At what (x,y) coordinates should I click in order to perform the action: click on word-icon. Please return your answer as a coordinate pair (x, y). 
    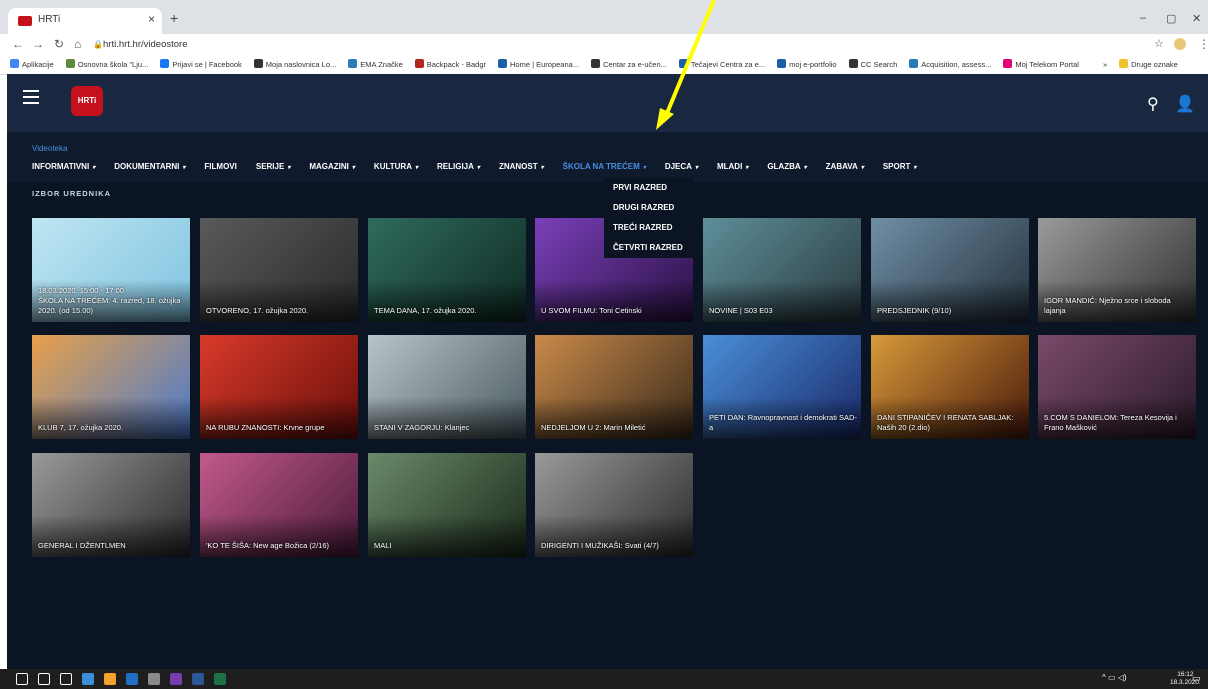
    Looking at the image, I should click on (198, 679).